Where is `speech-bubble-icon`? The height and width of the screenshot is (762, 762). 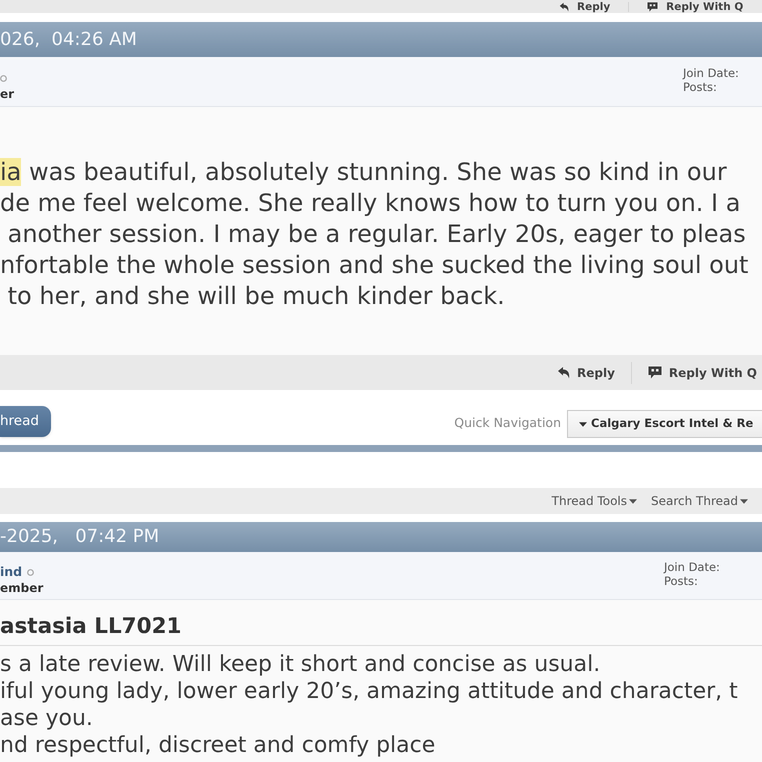
speech-bubble-icon is located at coordinates (655, 372).